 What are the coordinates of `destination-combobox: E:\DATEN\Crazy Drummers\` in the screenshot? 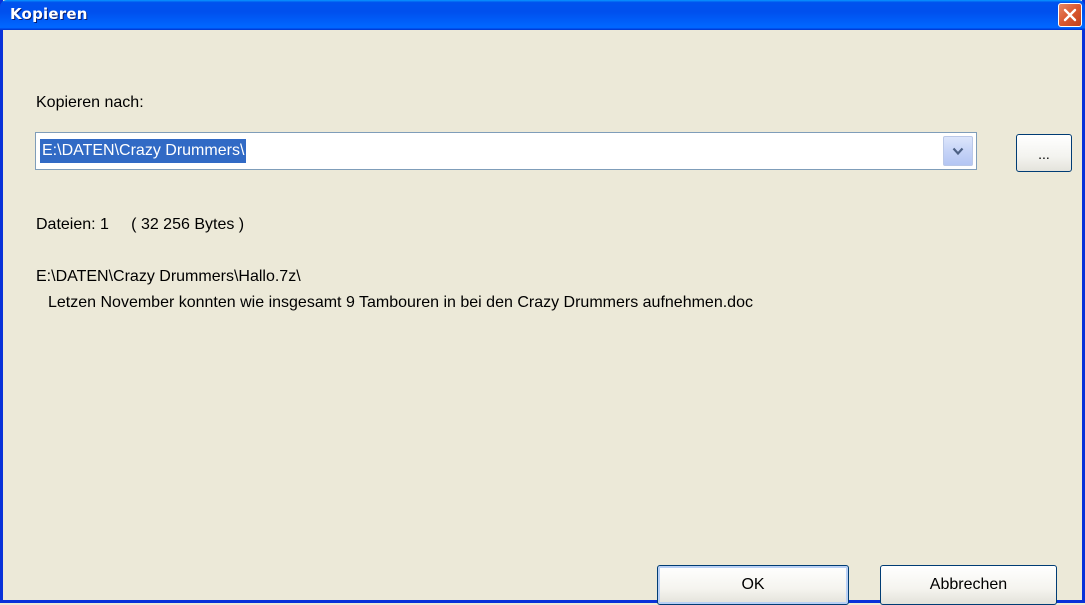 It's located at (506, 151).